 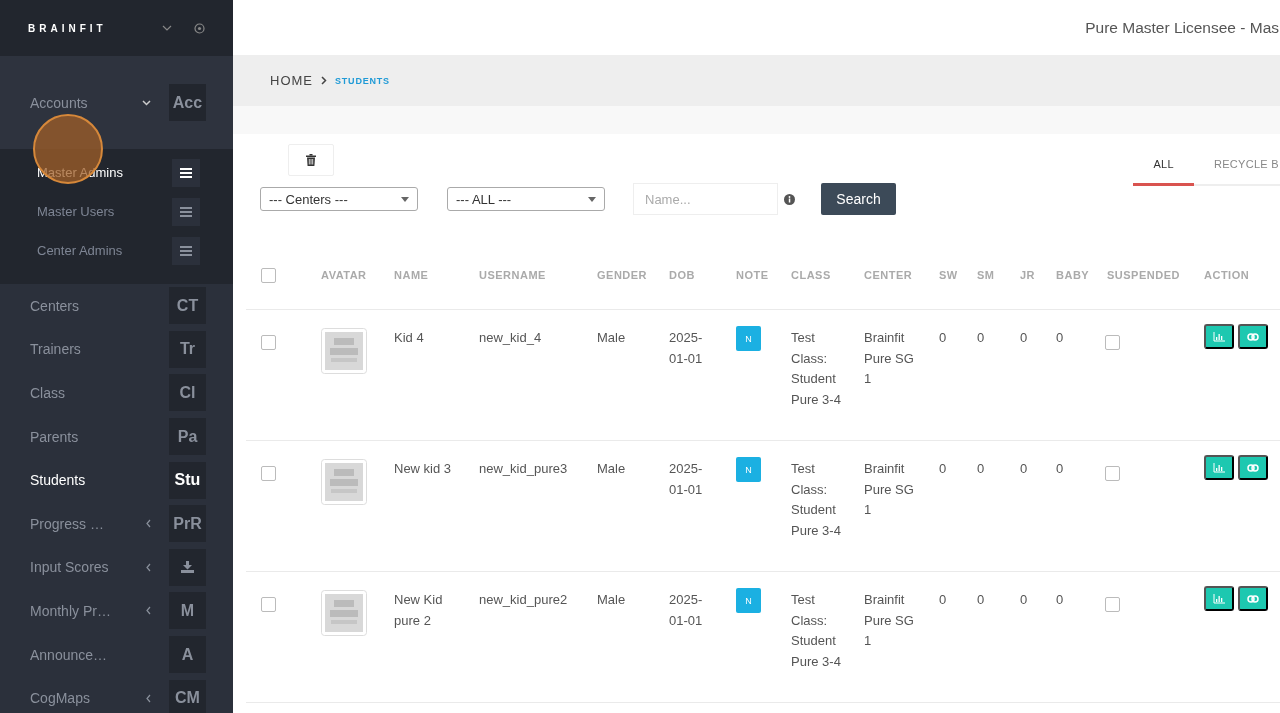 What do you see at coordinates (187, 524) in the screenshot?
I see `menu-badge: PrR` at bounding box center [187, 524].